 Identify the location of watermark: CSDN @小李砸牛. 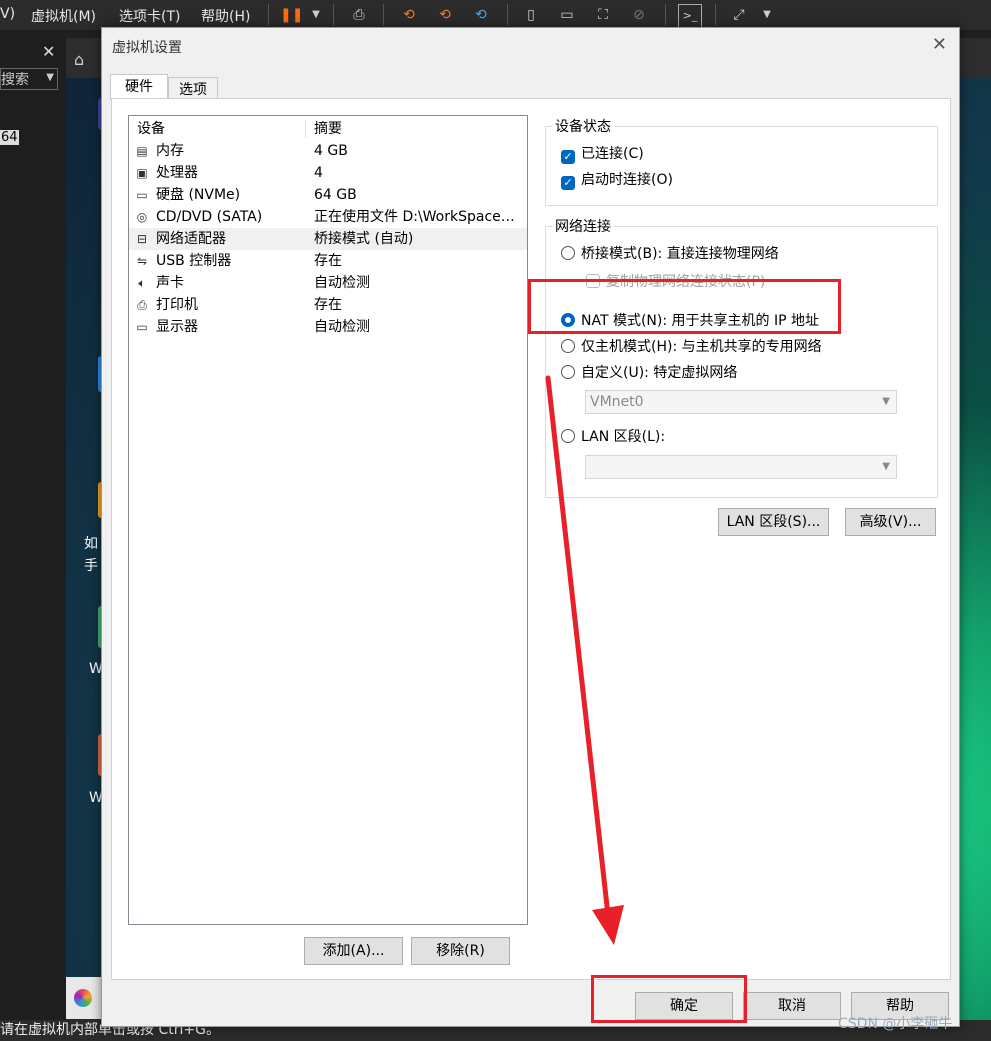
(895, 1024).